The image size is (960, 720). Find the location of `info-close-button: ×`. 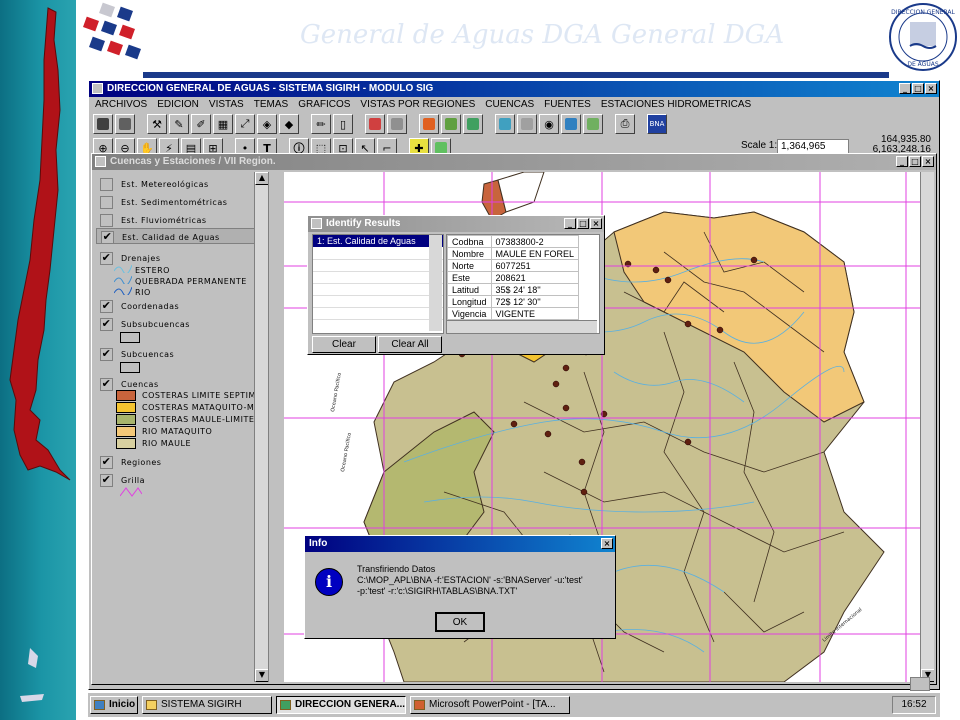

info-close-button: × is located at coordinates (607, 543).